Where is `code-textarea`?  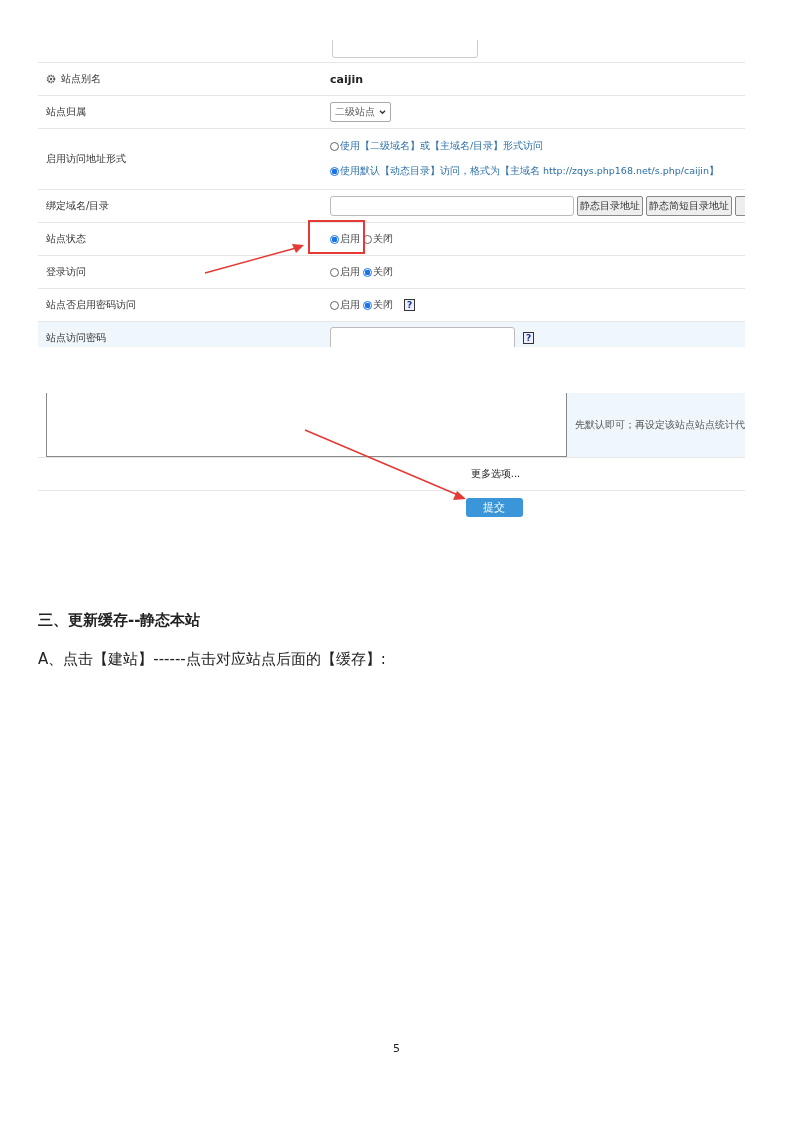 code-textarea is located at coordinates (306, 425).